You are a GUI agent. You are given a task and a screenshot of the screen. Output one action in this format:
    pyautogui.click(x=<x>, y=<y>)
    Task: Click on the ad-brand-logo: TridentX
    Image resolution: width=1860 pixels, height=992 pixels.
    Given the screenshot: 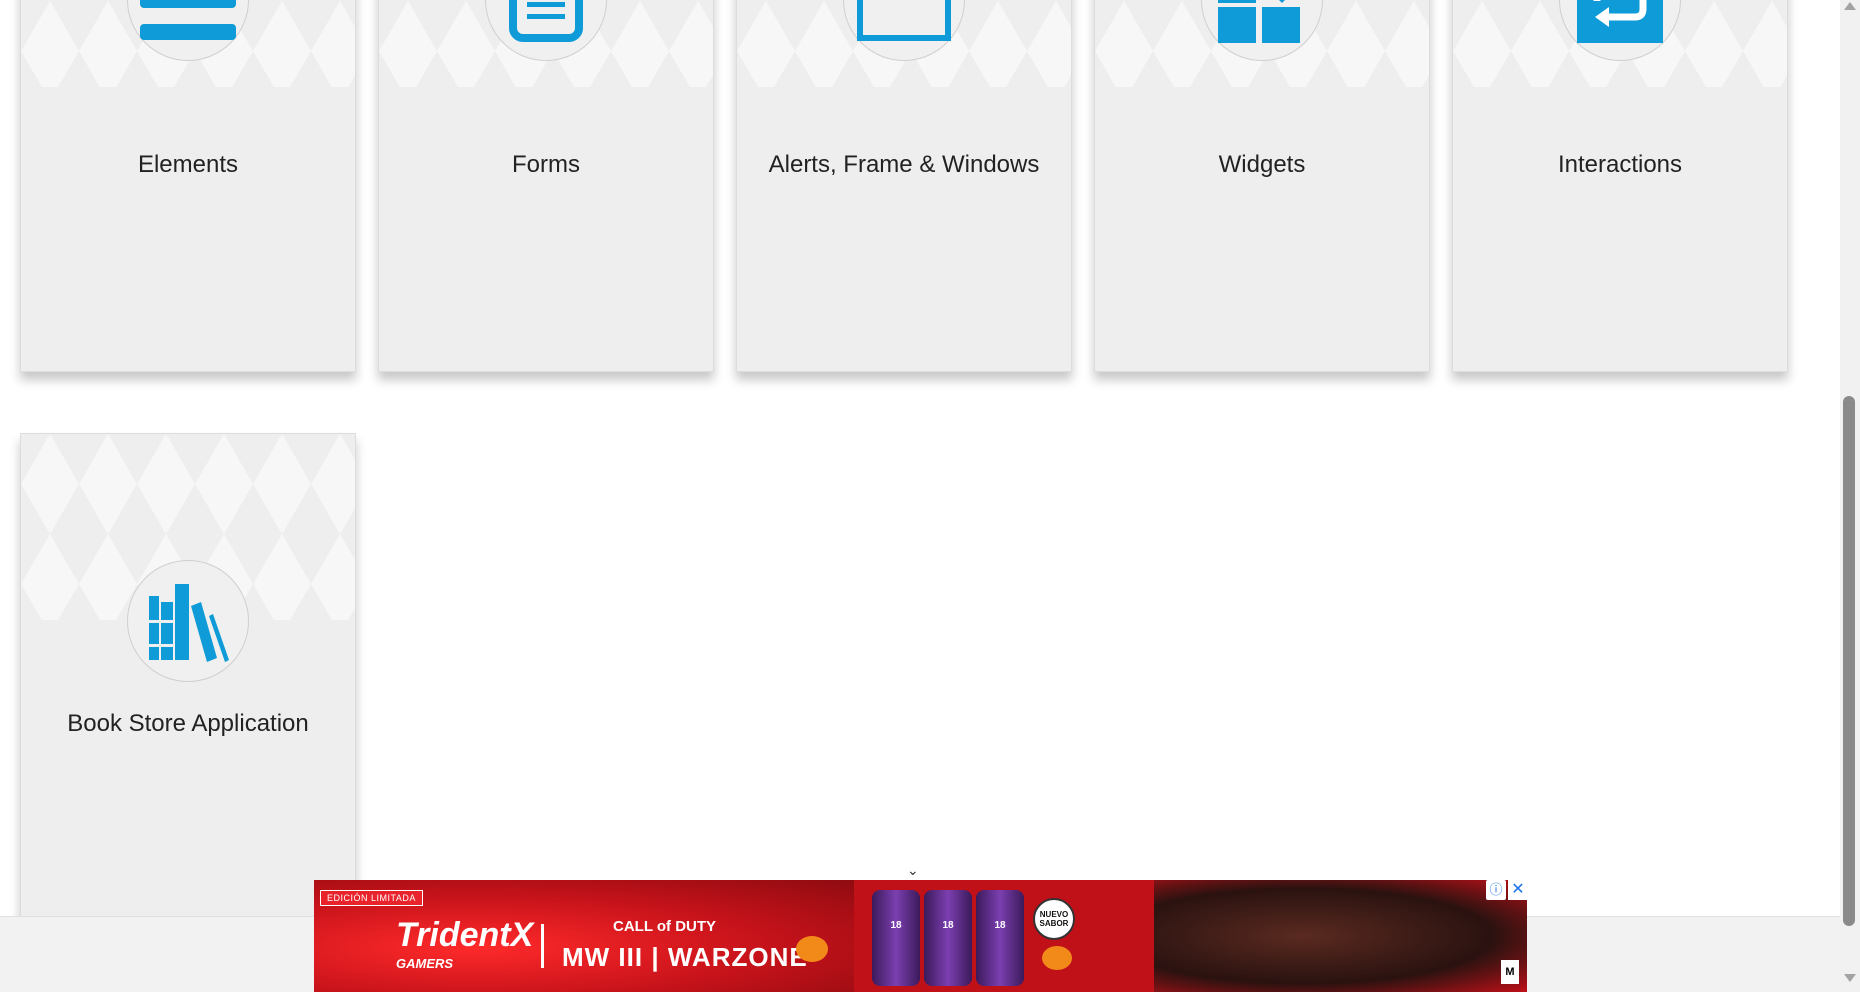 What is the action you would take?
    pyautogui.click(x=465, y=935)
    